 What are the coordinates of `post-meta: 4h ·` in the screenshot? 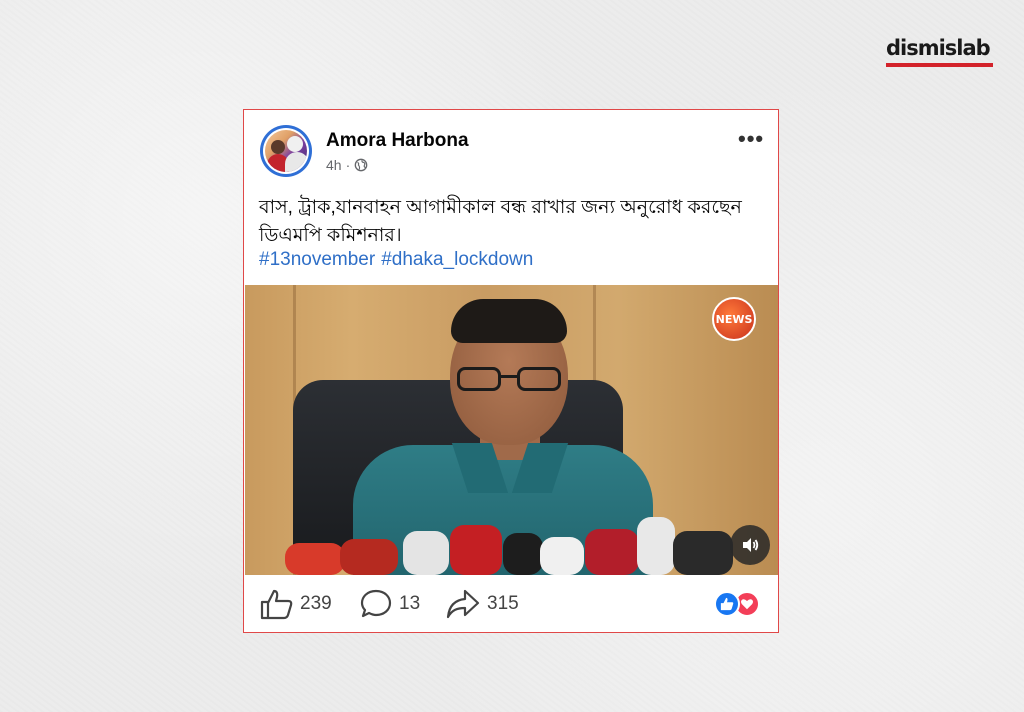 It's located at (347, 165).